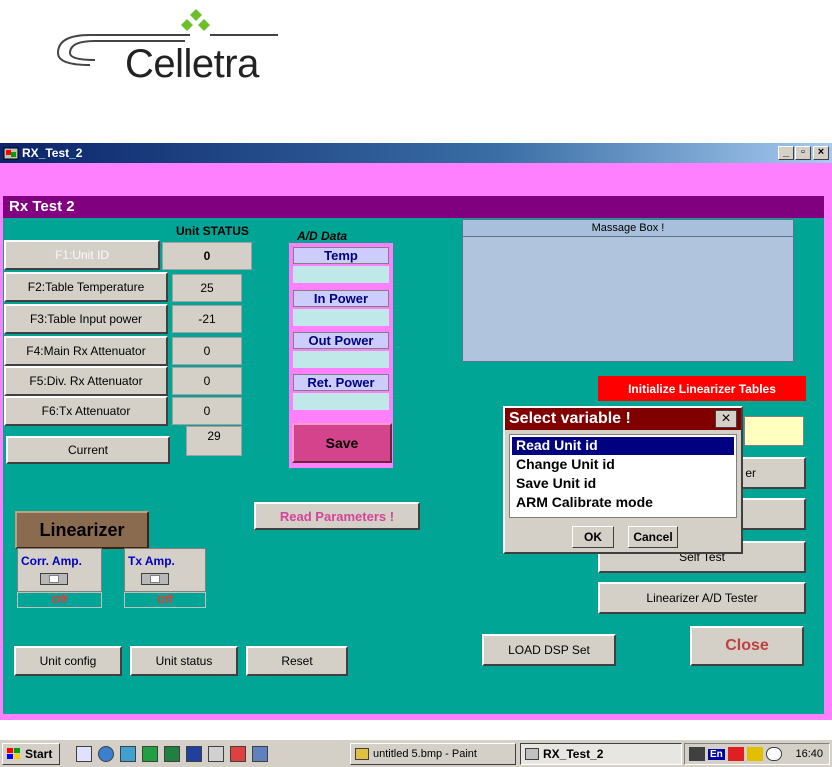 The width and height of the screenshot is (832, 767). I want to click on paint-icon, so click(362, 754).